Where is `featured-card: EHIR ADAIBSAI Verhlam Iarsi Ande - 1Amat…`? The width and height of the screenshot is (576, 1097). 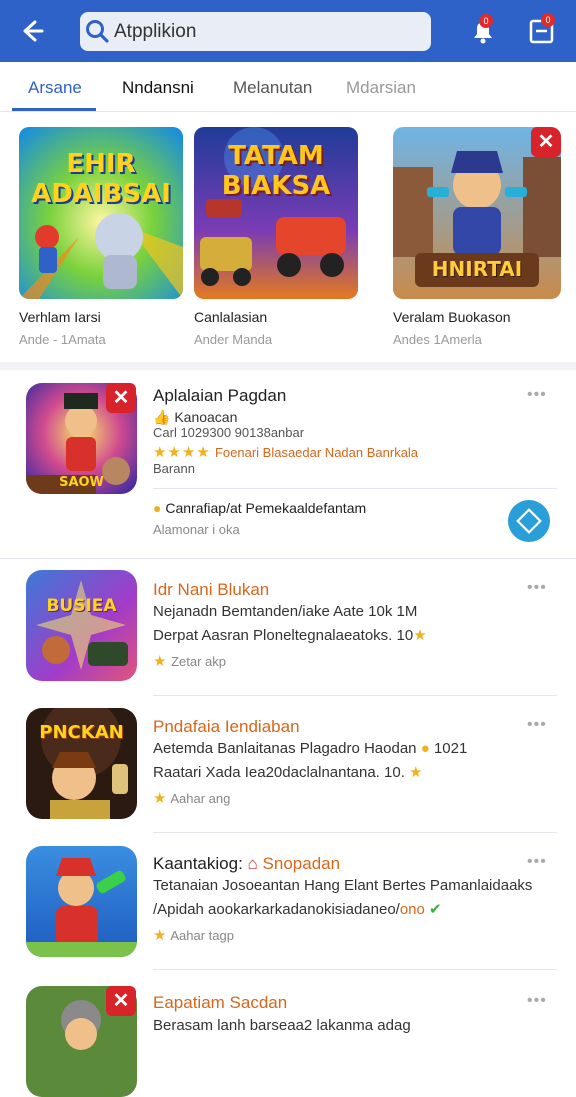 featured-card: EHIR ADAIBSAI Verhlam Iarsi Ande - 1Amat… is located at coordinates (101, 237).